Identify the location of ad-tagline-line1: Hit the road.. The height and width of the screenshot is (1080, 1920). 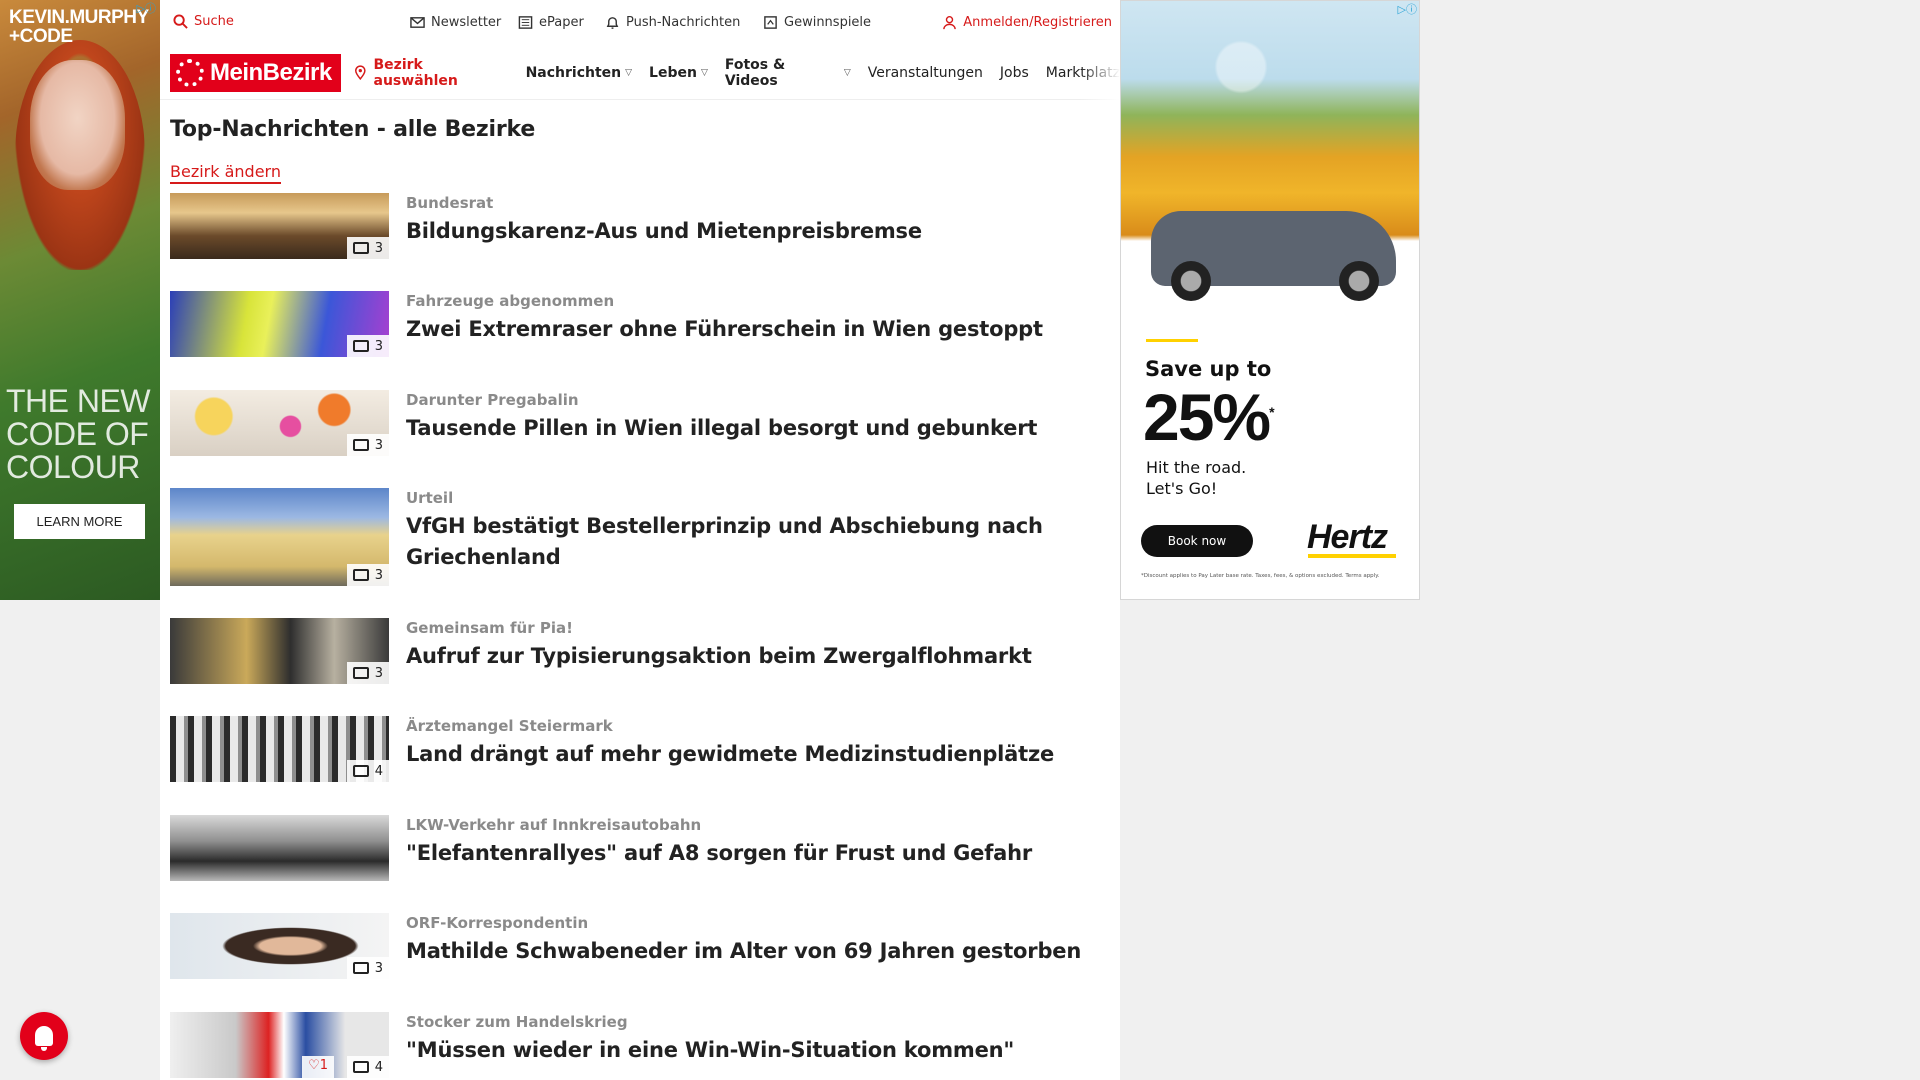
(1196, 467).